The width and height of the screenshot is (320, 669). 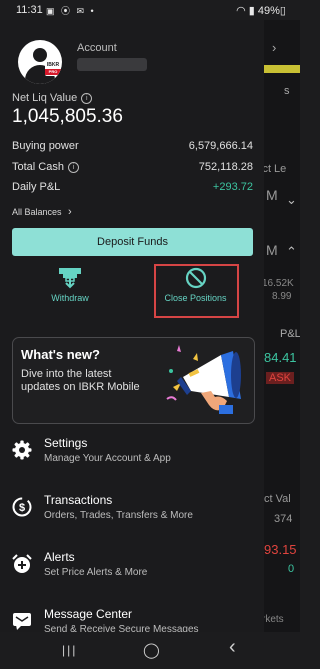 What do you see at coordinates (60, 354) in the screenshot?
I see `whats-new-title: What's new?` at bounding box center [60, 354].